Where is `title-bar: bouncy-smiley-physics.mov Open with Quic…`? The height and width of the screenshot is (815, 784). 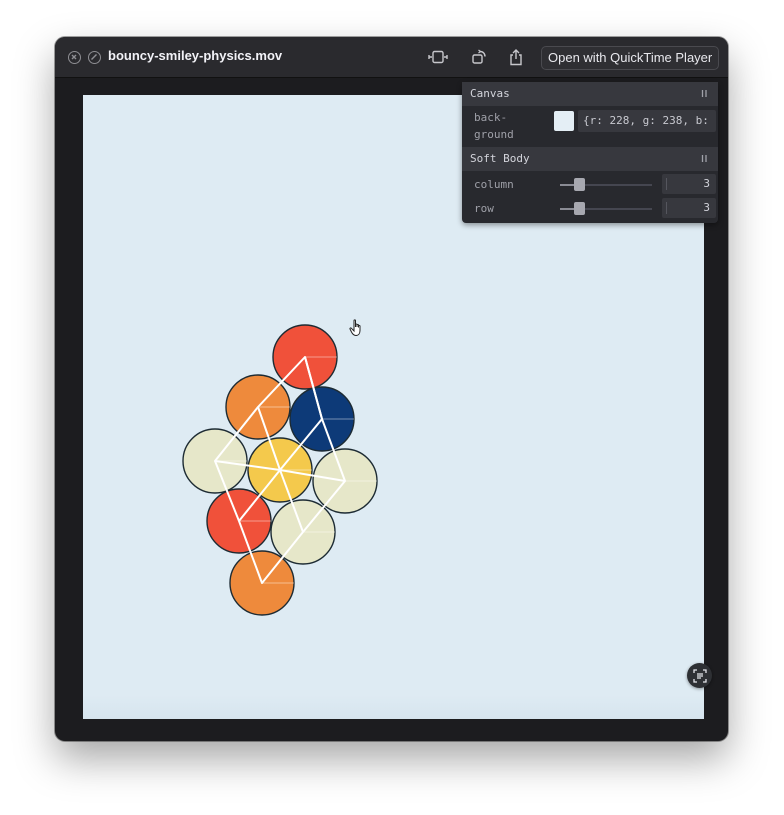
title-bar: bouncy-smiley-physics.mov Open with Quic… is located at coordinates (391, 57).